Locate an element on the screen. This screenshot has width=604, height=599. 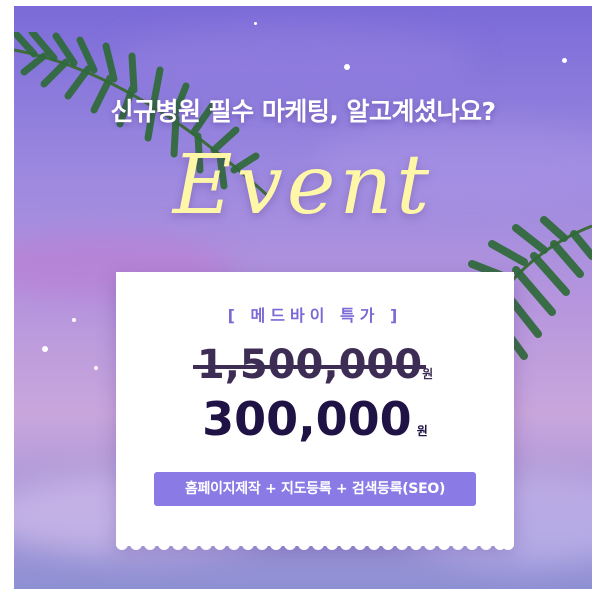
sale-price-unit: 원 is located at coordinates (422, 431).